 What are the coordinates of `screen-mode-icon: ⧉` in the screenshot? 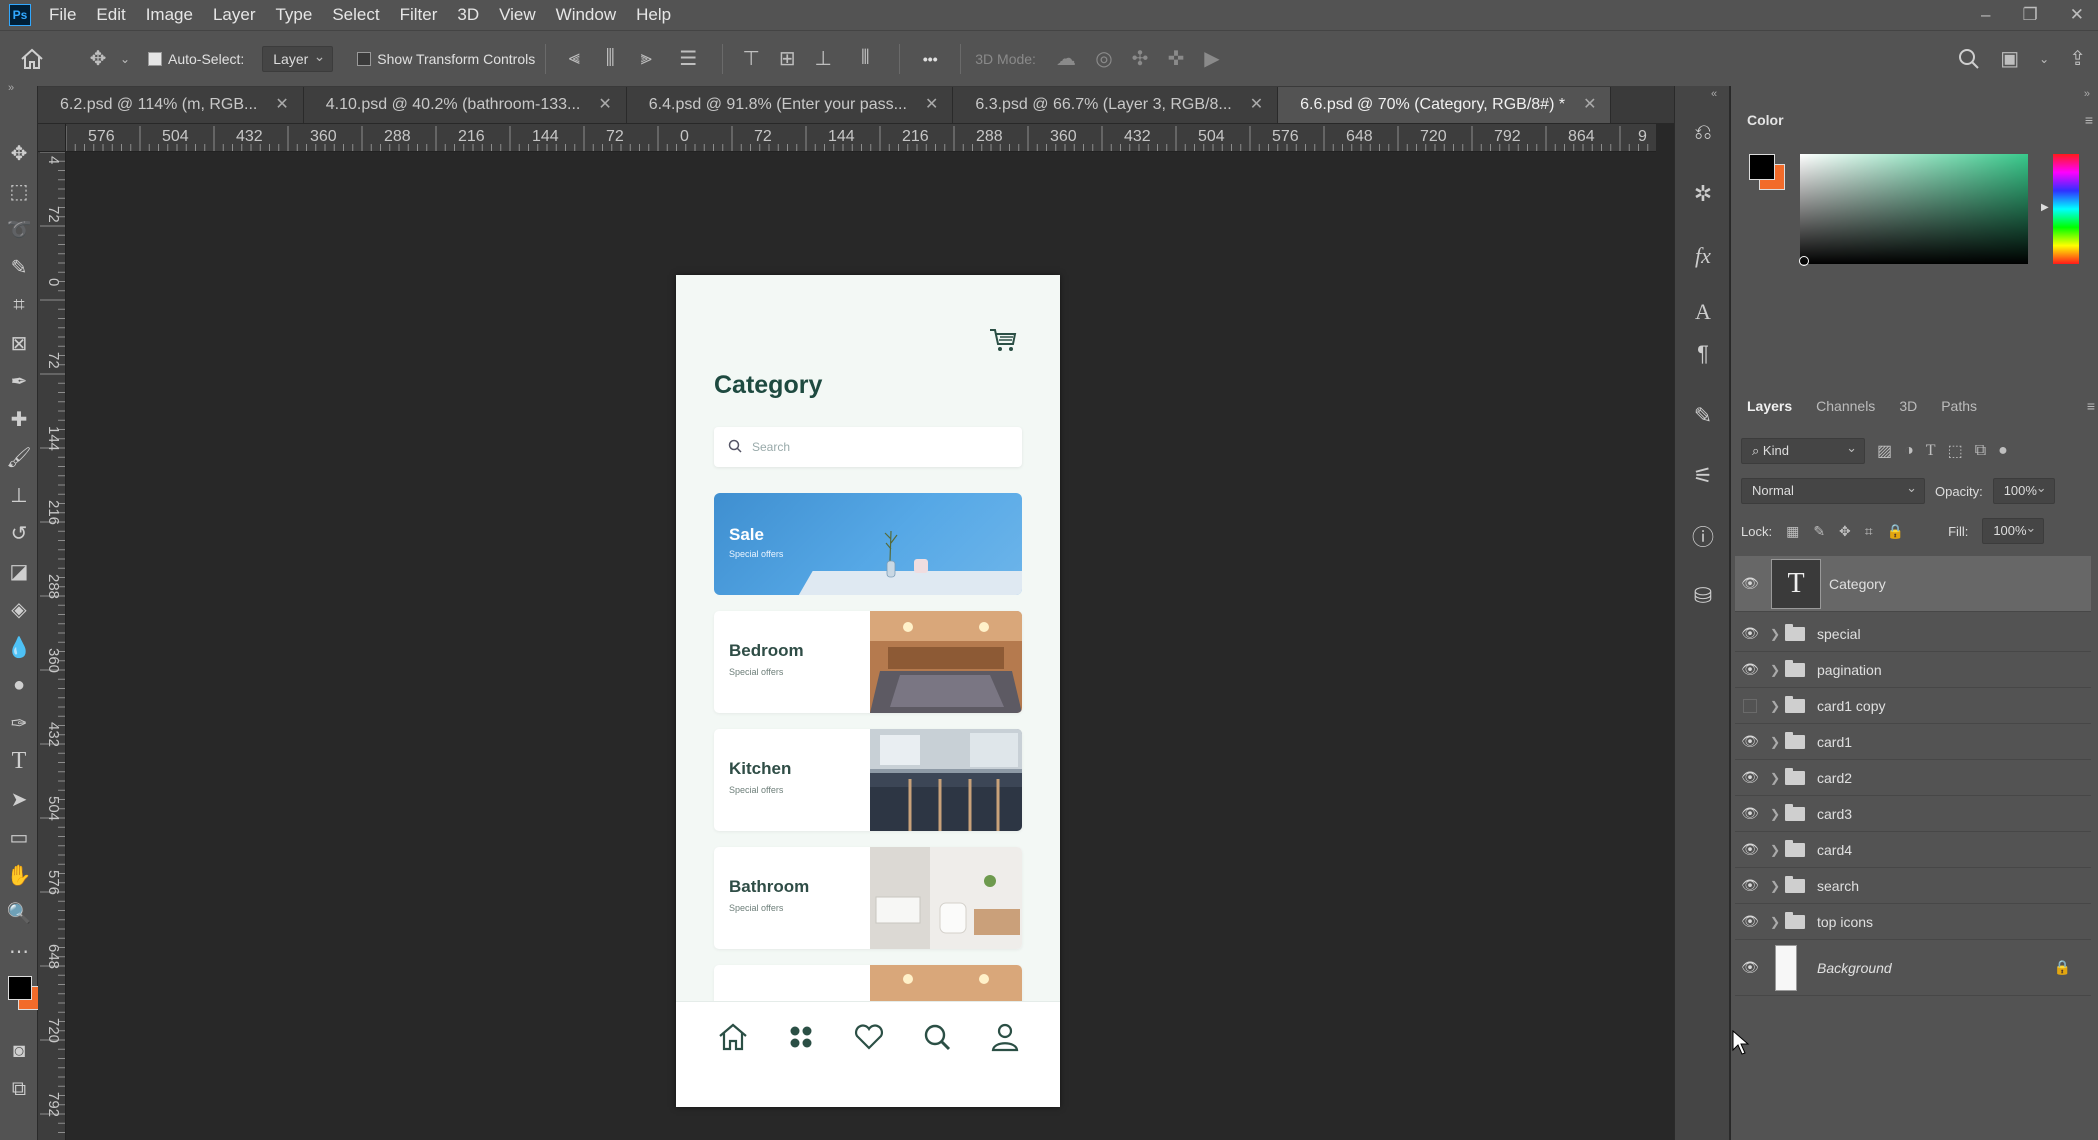 It's located at (19, 1089).